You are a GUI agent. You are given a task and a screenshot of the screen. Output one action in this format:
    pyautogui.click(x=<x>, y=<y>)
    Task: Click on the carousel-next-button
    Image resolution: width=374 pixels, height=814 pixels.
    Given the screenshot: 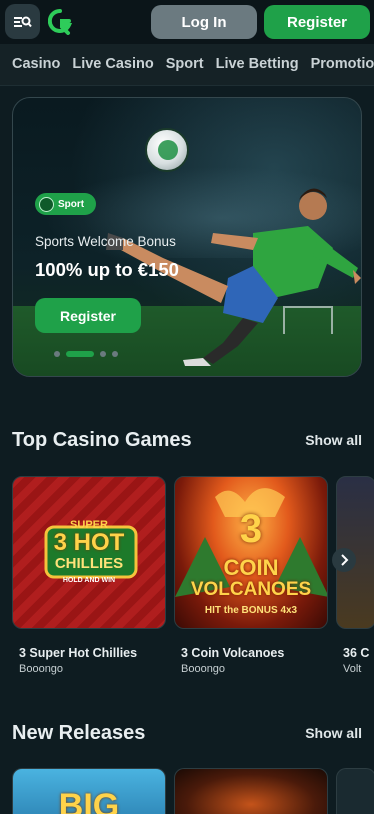 What is the action you would take?
    pyautogui.click(x=344, y=560)
    